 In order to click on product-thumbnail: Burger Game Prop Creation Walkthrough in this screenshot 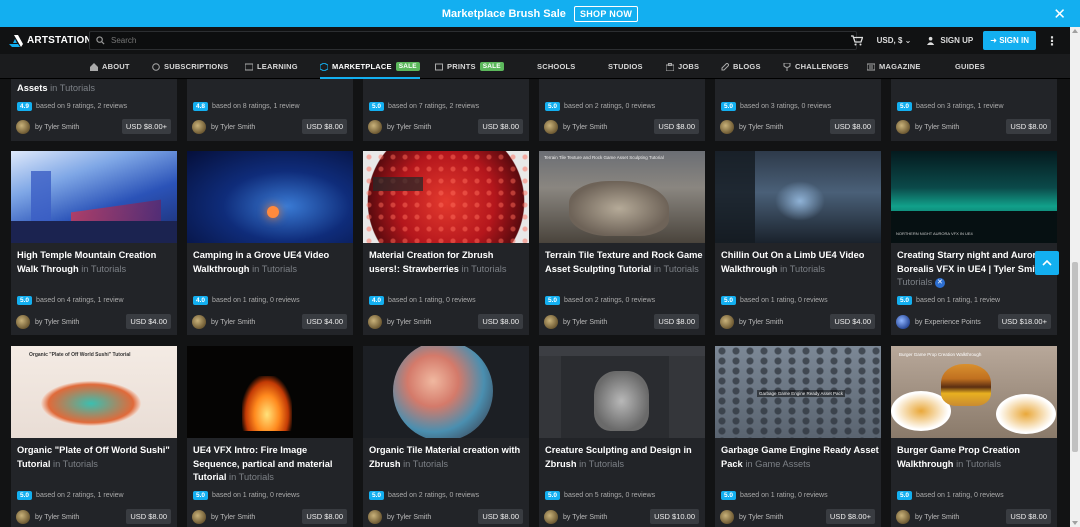, I will do `click(974, 392)`.